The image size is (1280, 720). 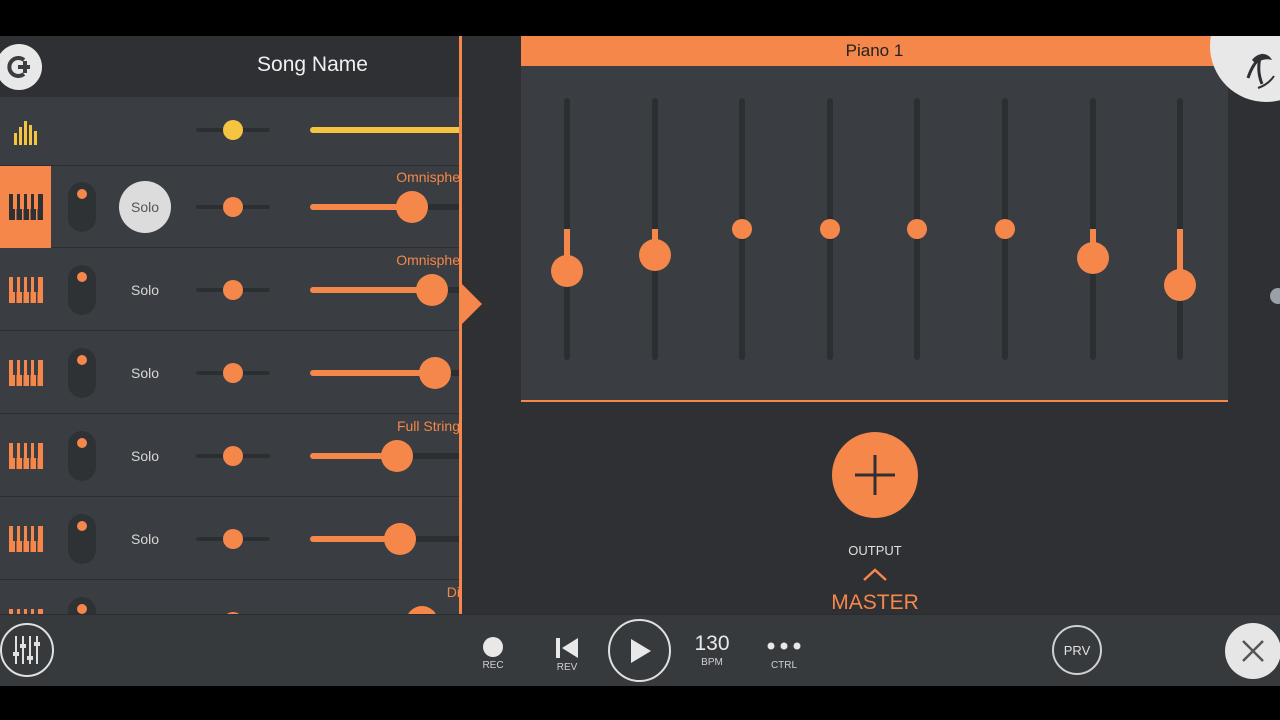 I want to click on bpm-label: BPM, so click(x=712, y=662).